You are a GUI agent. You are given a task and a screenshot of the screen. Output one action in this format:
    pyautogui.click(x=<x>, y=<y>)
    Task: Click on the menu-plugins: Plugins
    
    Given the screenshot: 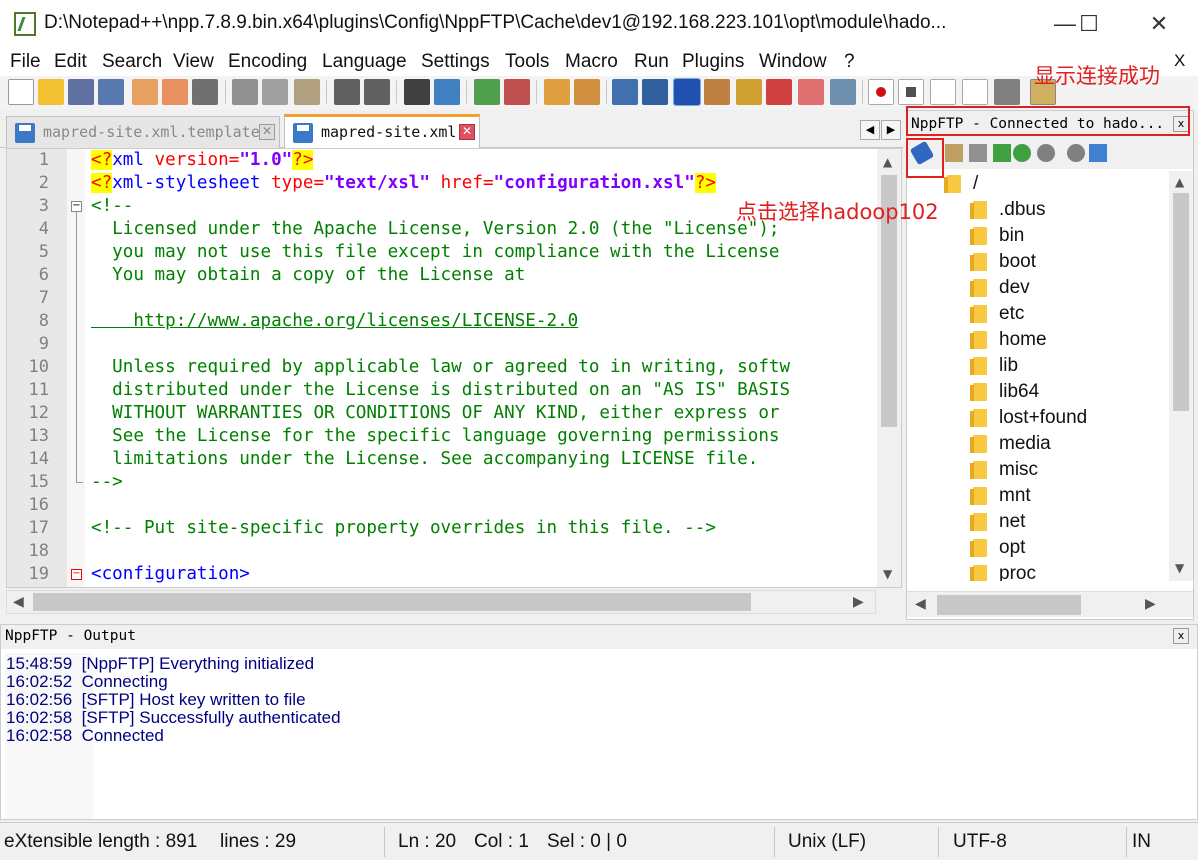 What is the action you would take?
    pyautogui.click(x=713, y=62)
    